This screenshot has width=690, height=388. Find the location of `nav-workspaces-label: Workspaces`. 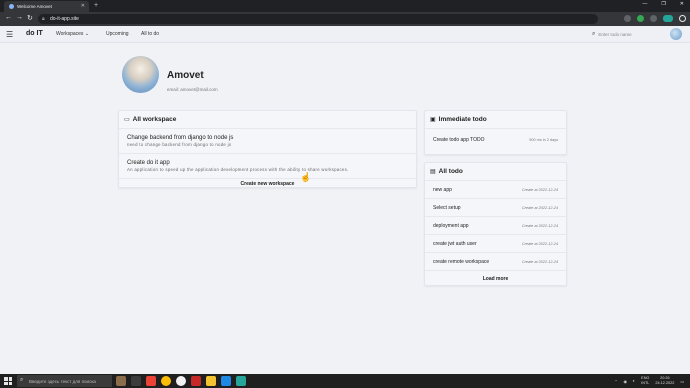

nav-workspaces-label: Workspaces is located at coordinates (70, 34).